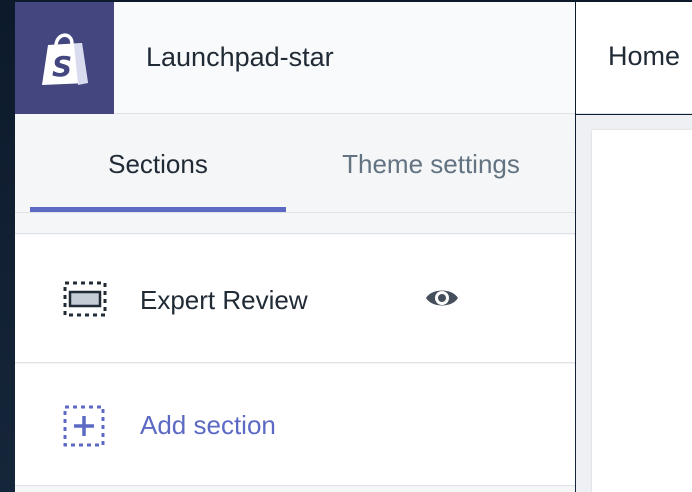  What do you see at coordinates (158, 164) in the screenshot?
I see `tab-sections: Sections` at bounding box center [158, 164].